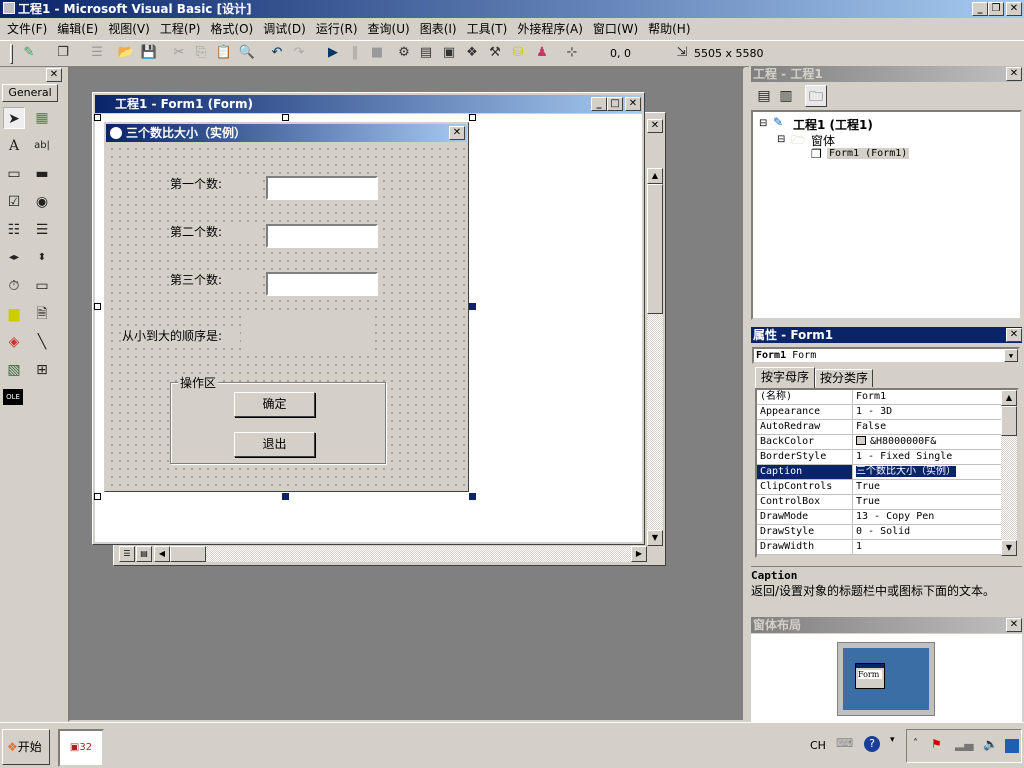 Image resolution: width=1024 pixels, height=768 pixels. Describe the element at coordinates (550, 29) in the screenshot. I see `menu-addins: 外接程序(A)` at that location.